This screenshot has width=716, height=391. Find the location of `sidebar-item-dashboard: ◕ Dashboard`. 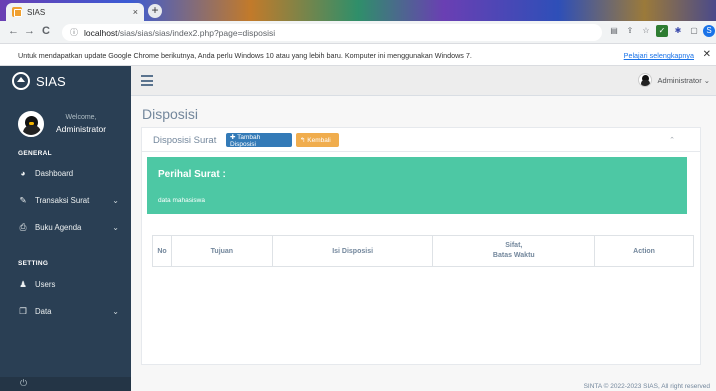

sidebar-item-dashboard: ◕ Dashboard is located at coordinates (65, 173).